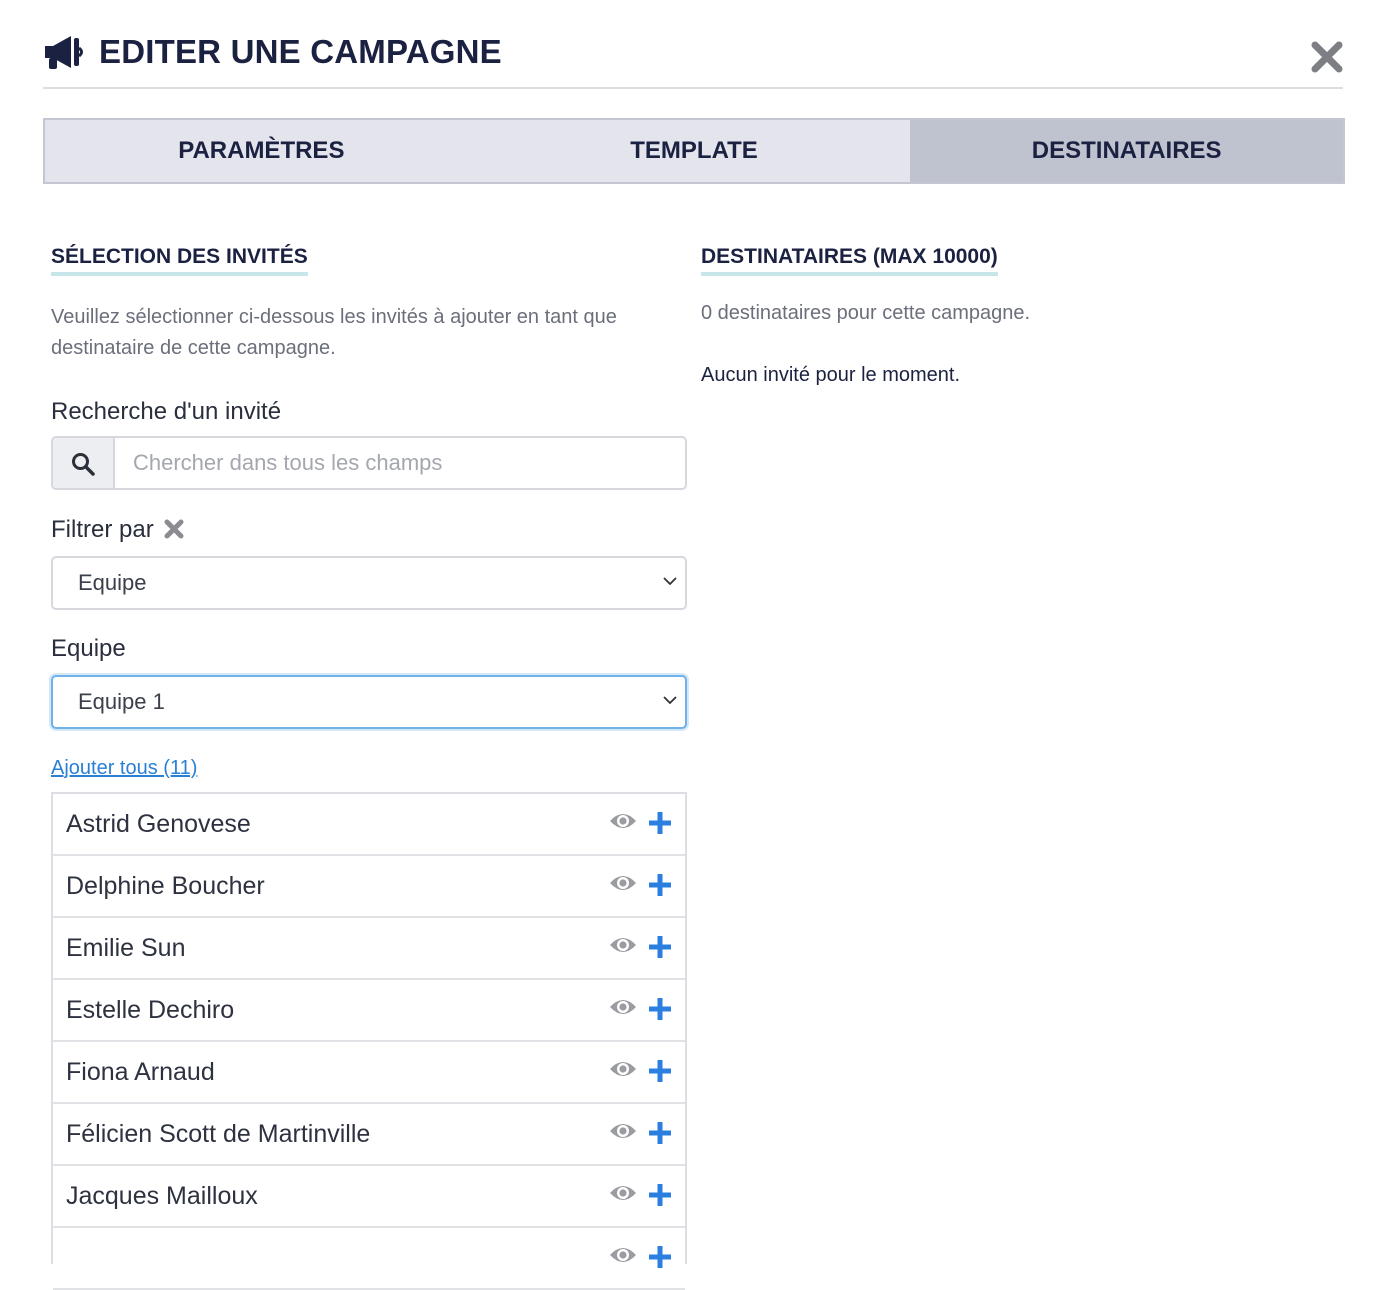 This screenshot has height=1290, width=1379. I want to click on guest-name: Delphine Boucher, so click(165, 886).